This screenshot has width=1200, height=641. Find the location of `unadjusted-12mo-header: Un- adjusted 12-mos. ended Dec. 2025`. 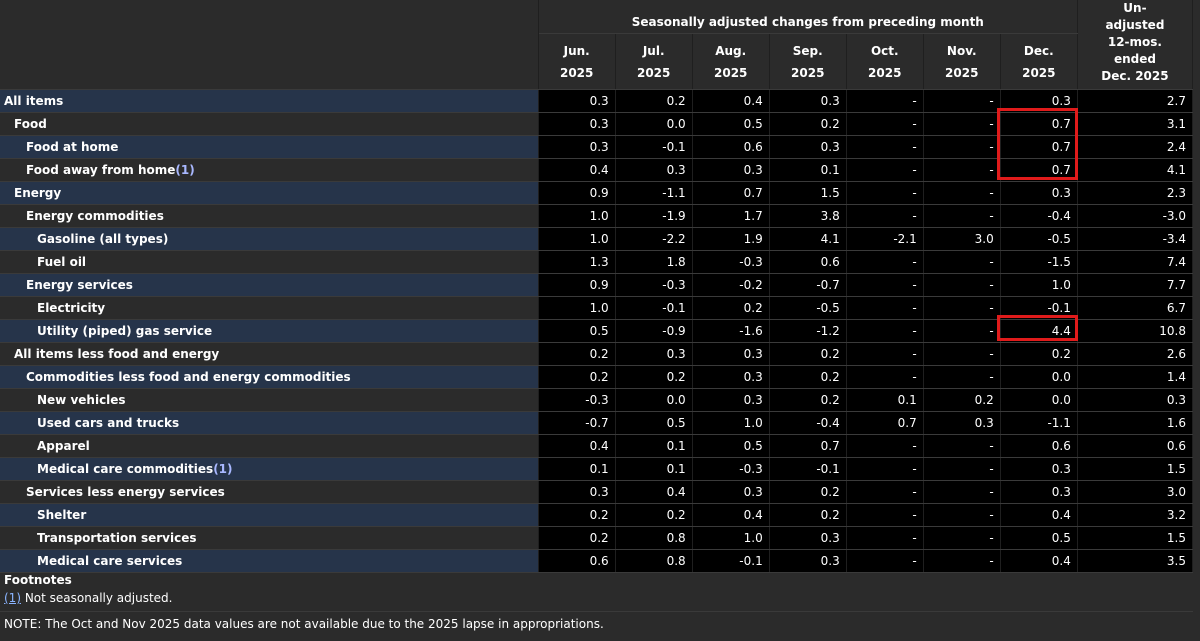

unadjusted-12mo-header: Un- adjusted 12-mos. ended Dec. 2025 is located at coordinates (1135, 45).